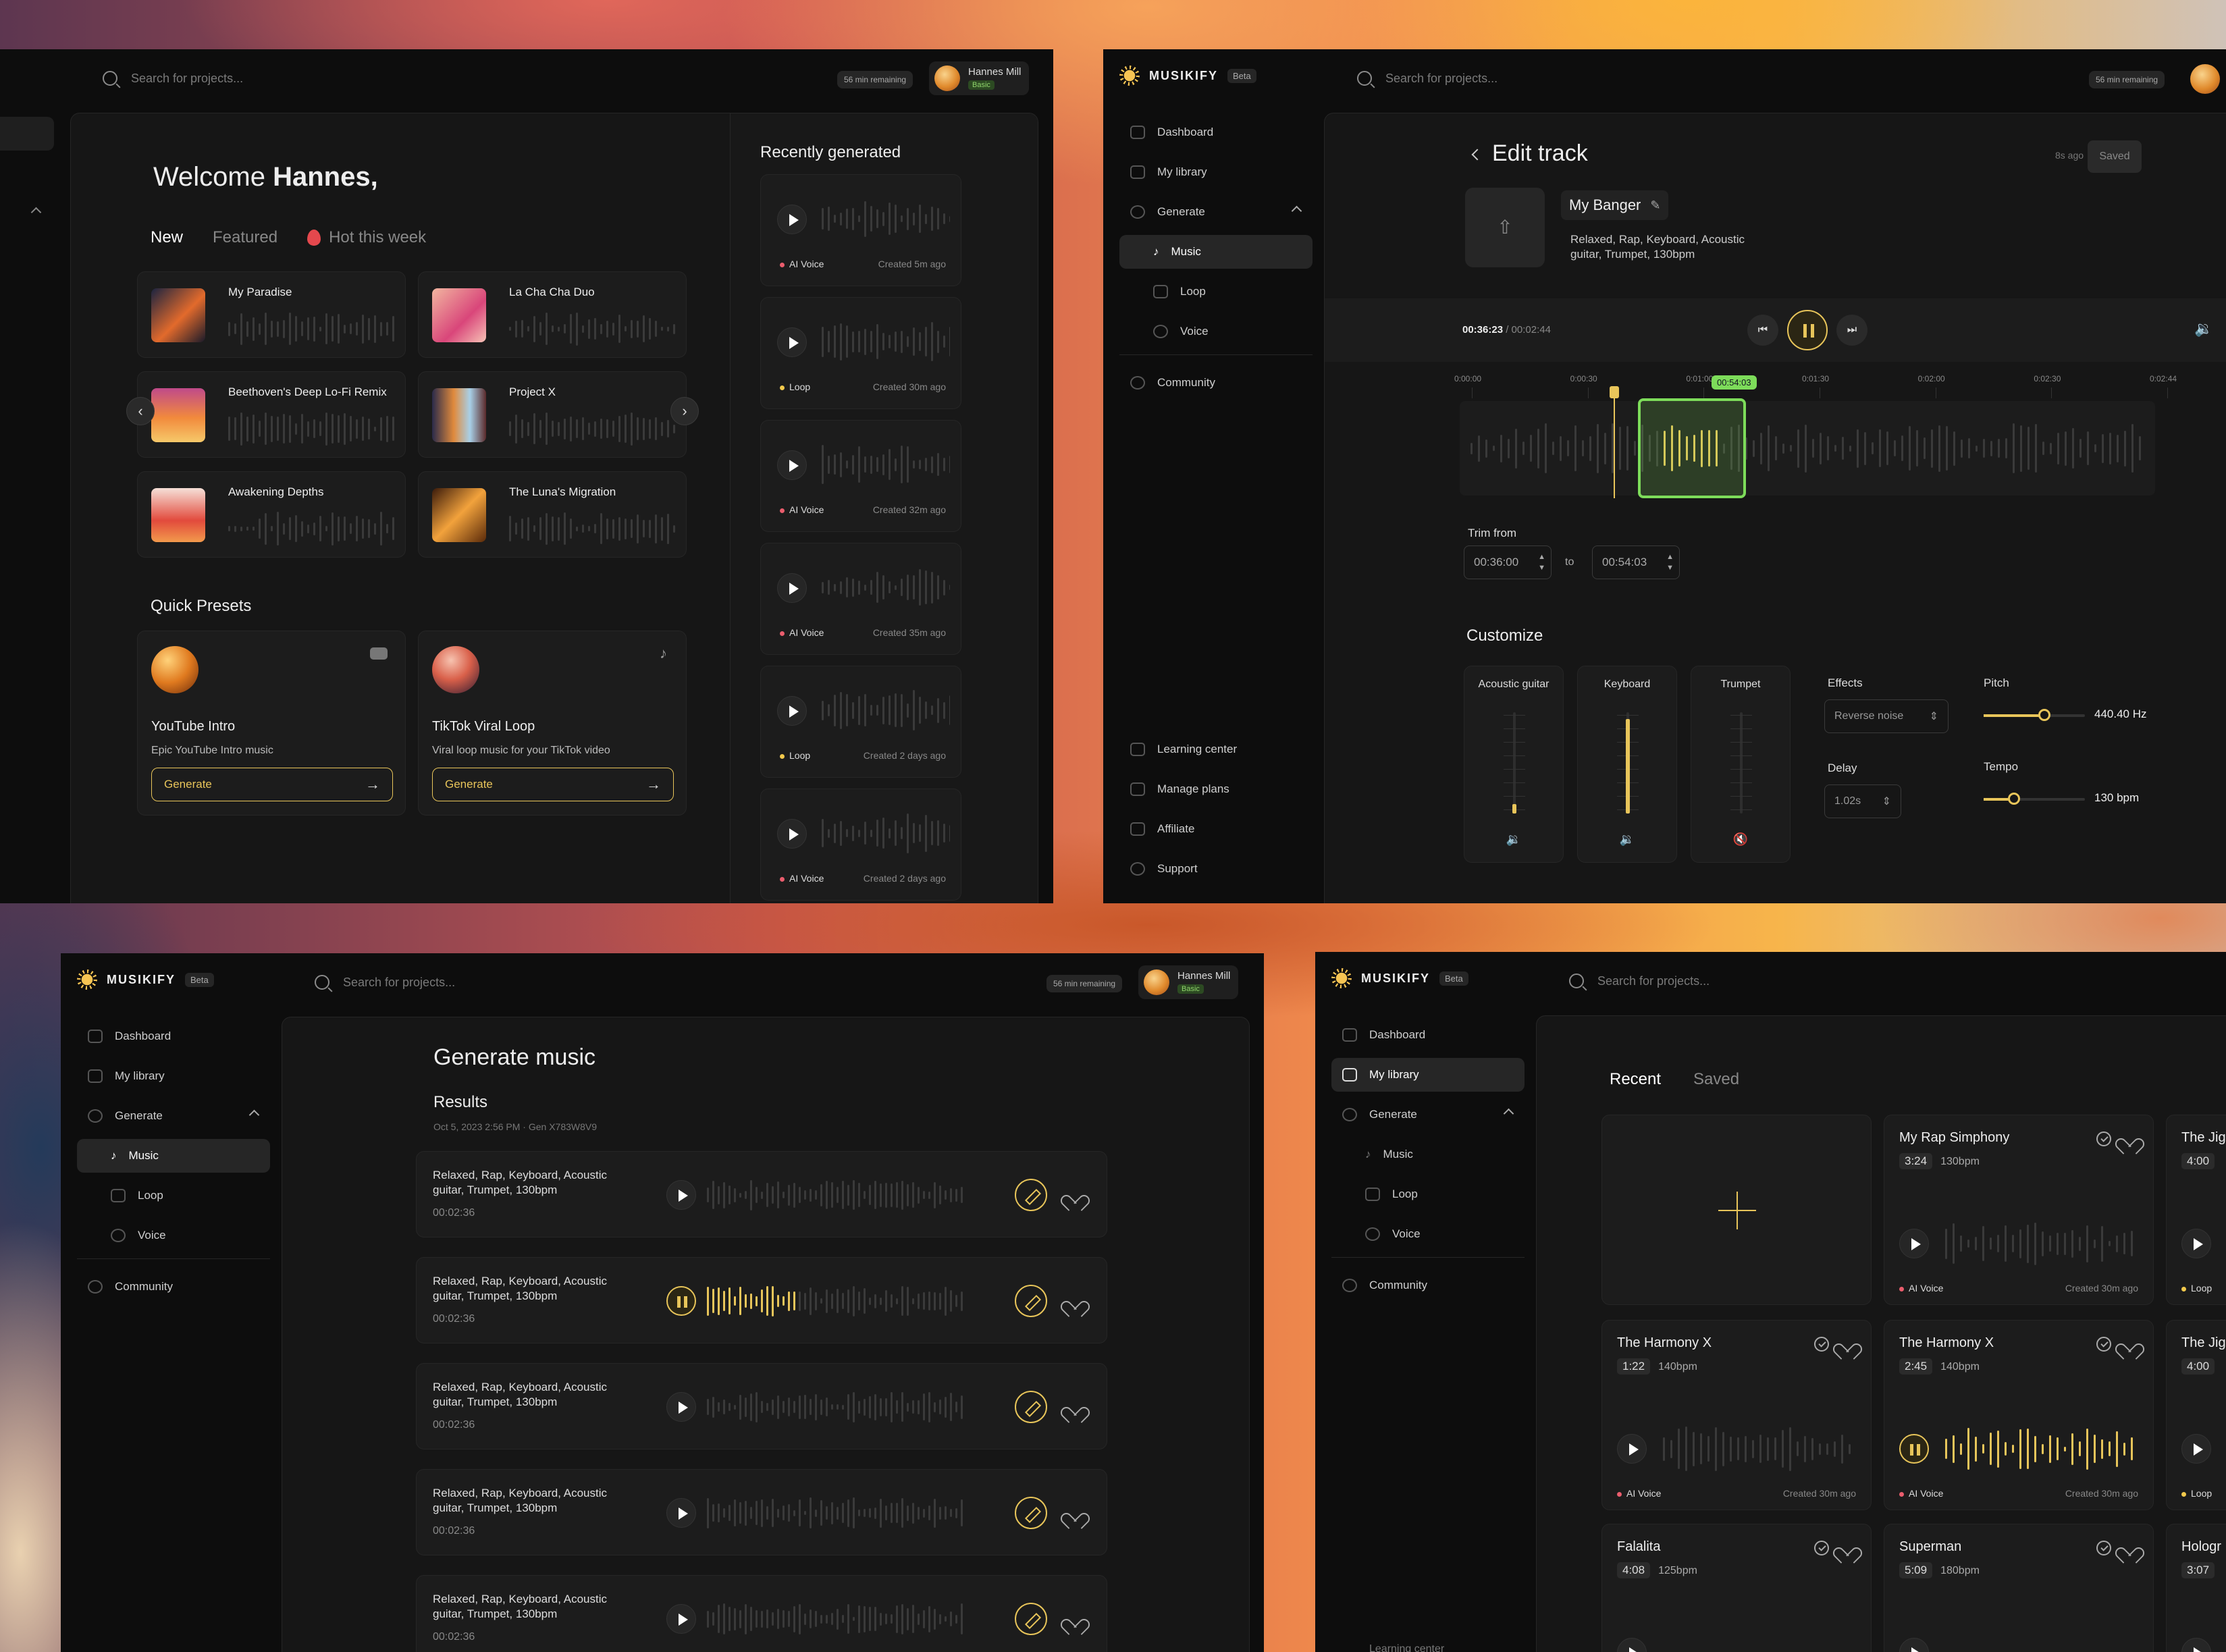 Image resolution: width=2226 pixels, height=1652 pixels. I want to click on library-track-card: Falalita 4:08 125bpm, so click(1736, 1588).